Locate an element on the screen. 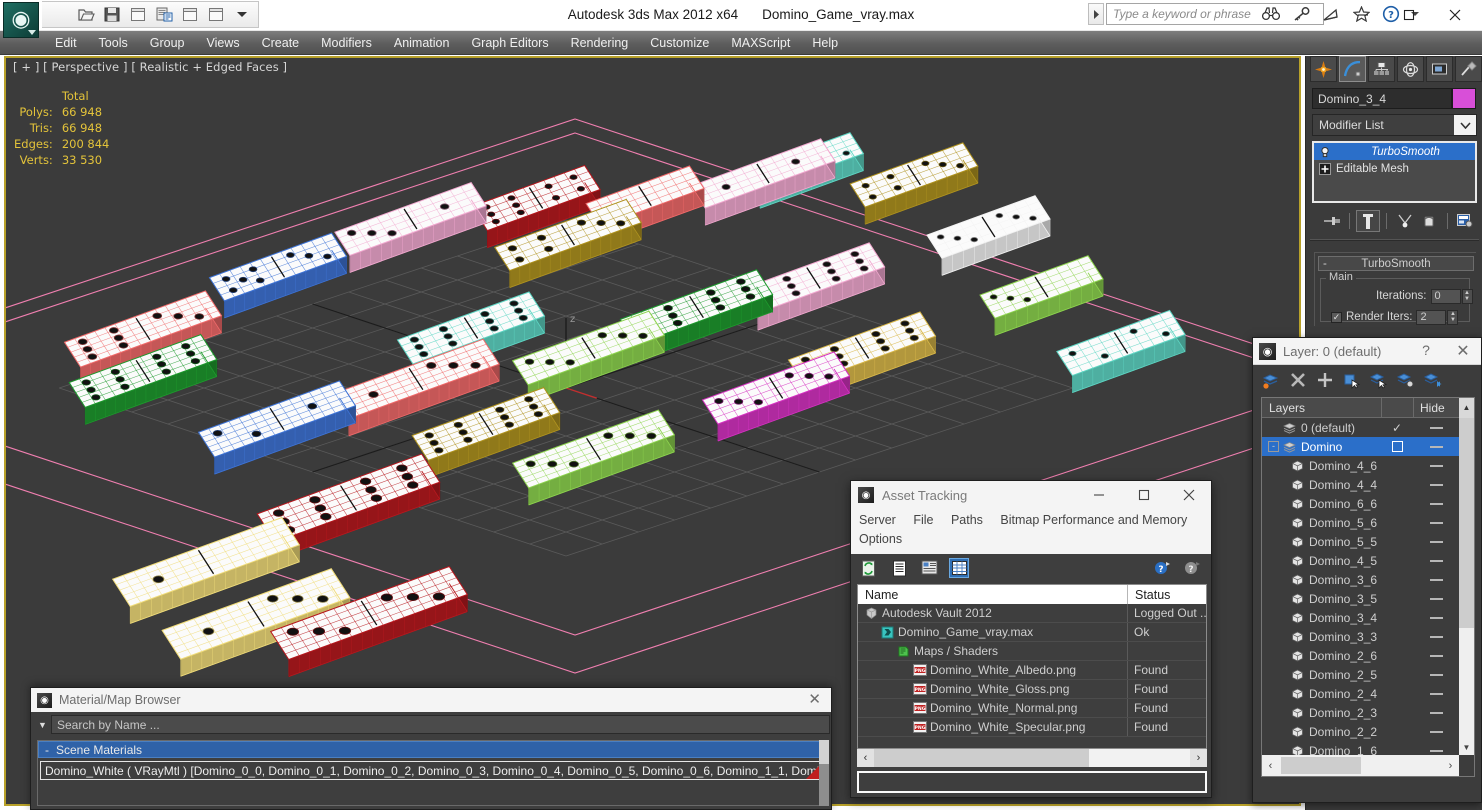 This screenshot has height=810, width=1482. render-iters-field: 2 is located at coordinates (1431, 317).